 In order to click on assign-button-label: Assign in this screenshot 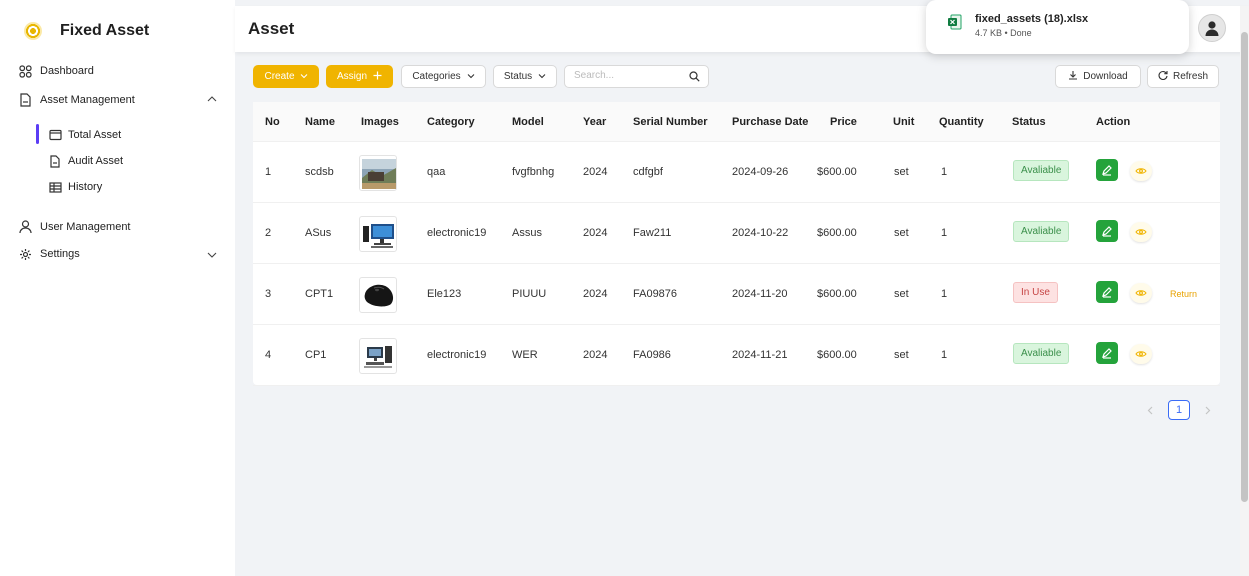, I will do `click(351, 76)`.